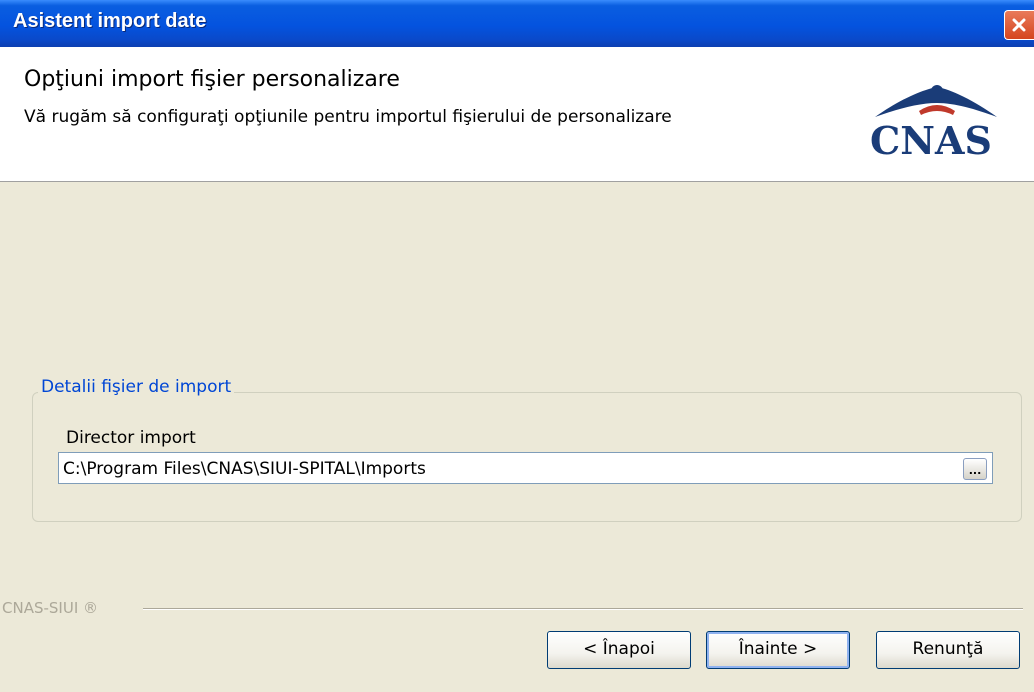  What do you see at coordinates (136, 387) in the screenshot?
I see `group-title: Detalii fişier de import` at bounding box center [136, 387].